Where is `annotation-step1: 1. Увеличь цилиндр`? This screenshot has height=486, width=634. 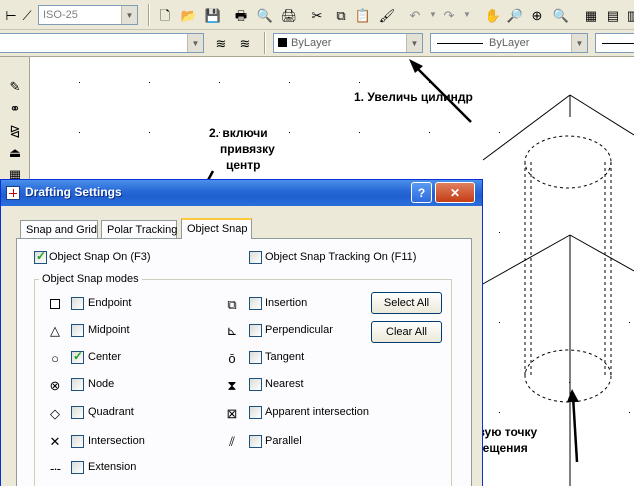 annotation-step1: 1. Увеличь цилиндр is located at coordinates (413, 97).